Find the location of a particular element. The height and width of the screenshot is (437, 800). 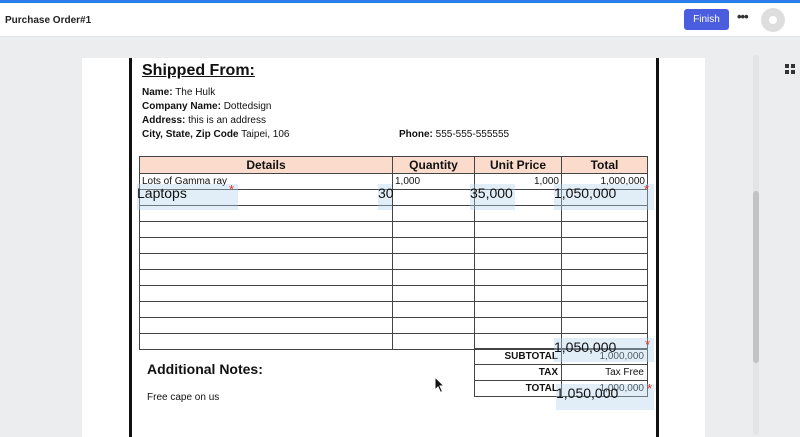

name-line: Name: The Hulk is located at coordinates (178, 92).